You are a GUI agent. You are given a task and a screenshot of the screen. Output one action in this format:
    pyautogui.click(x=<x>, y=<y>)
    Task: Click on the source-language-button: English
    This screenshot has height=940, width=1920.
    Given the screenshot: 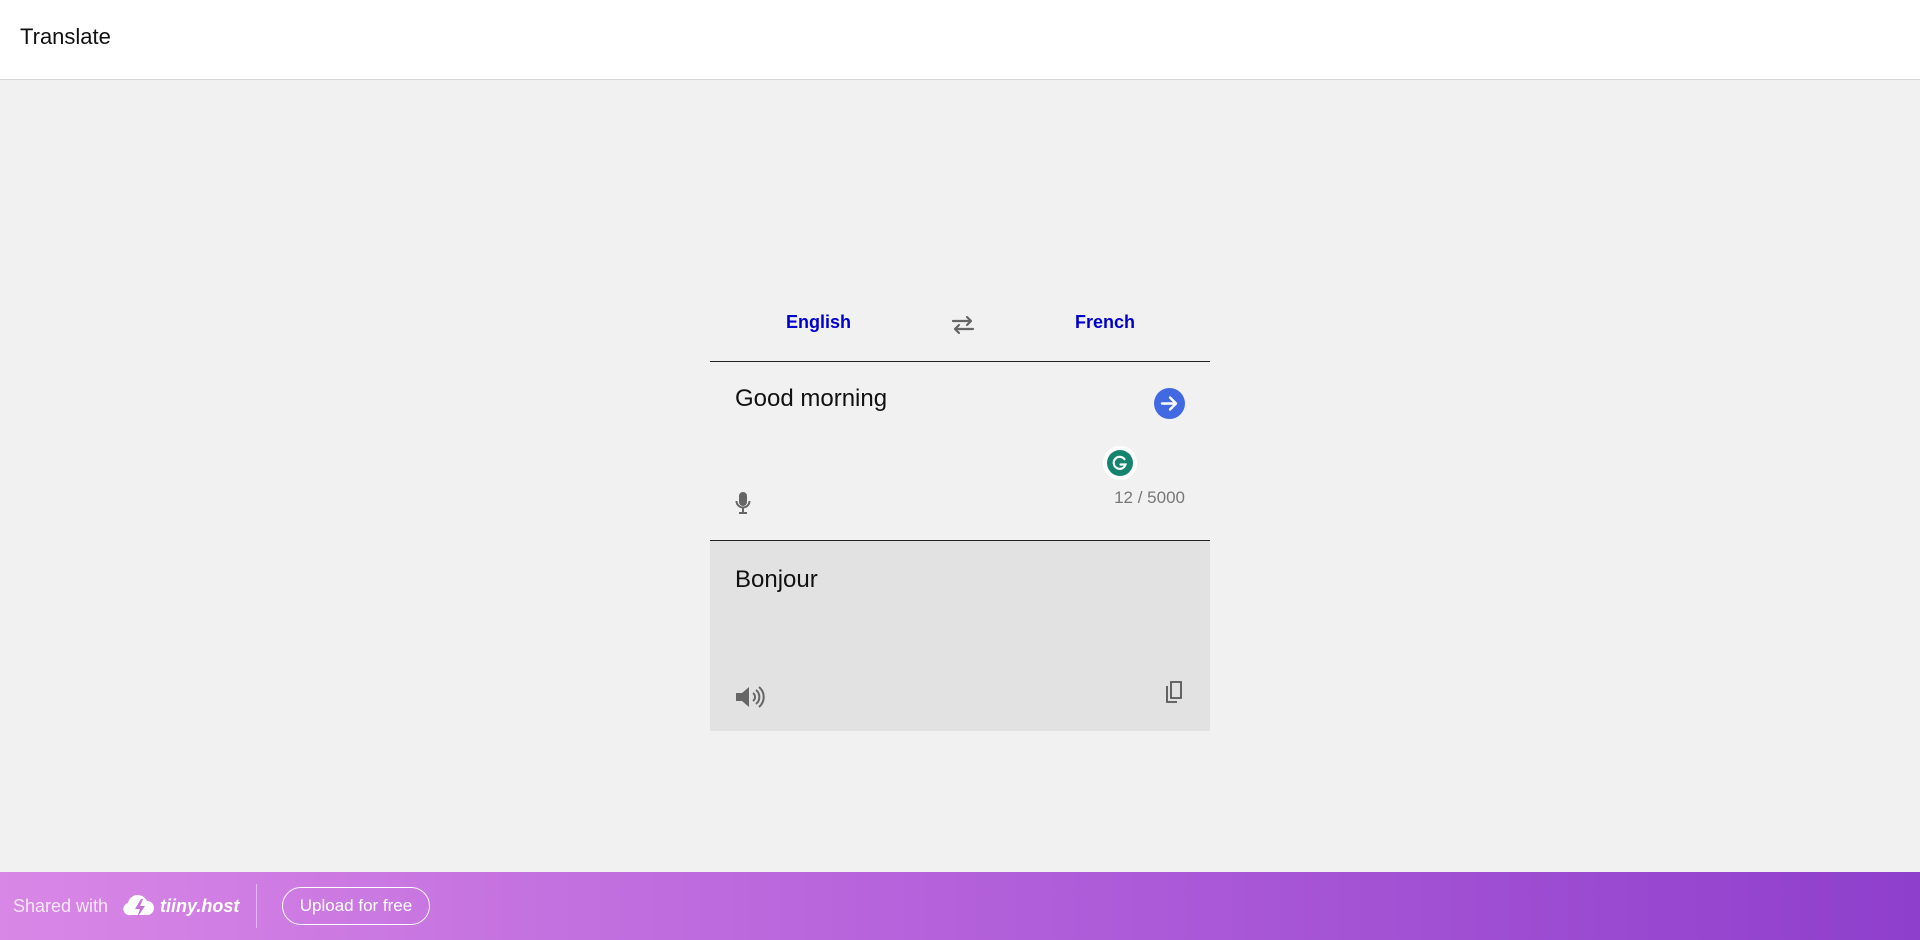 What is the action you would take?
    pyautogui.click(x=818, y=322)
    